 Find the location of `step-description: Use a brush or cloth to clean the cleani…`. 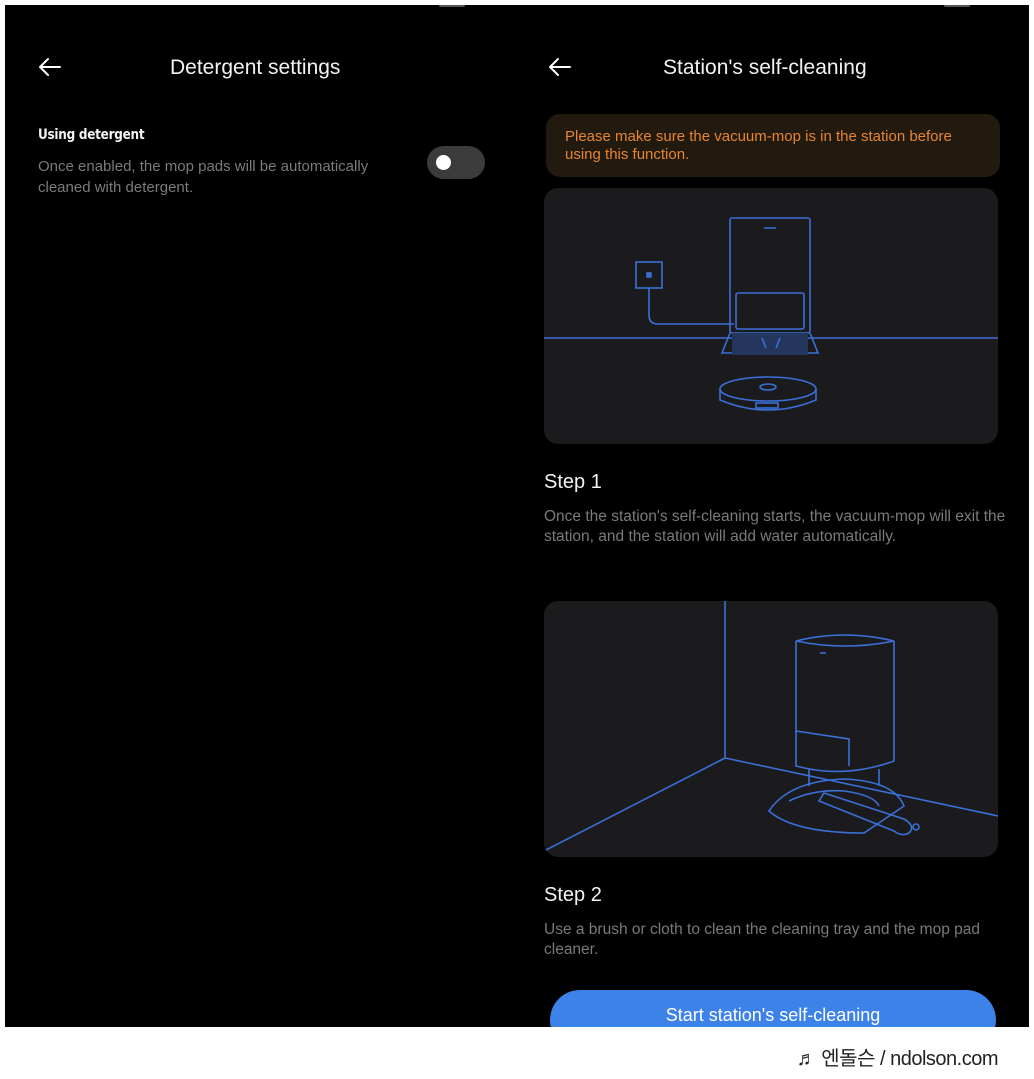

step-description: Use a brush or cloth to clean the cleani… is located at coordinates (762, 939).